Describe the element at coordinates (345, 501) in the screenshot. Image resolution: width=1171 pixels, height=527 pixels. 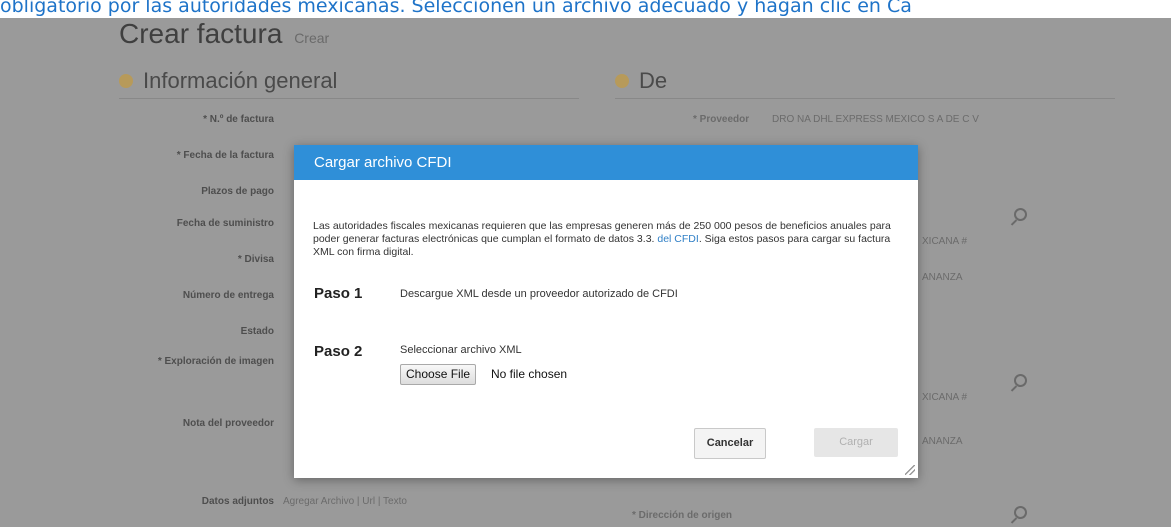
I see `attachments-links: Agregar Archivo | Url | Texto` at that location.